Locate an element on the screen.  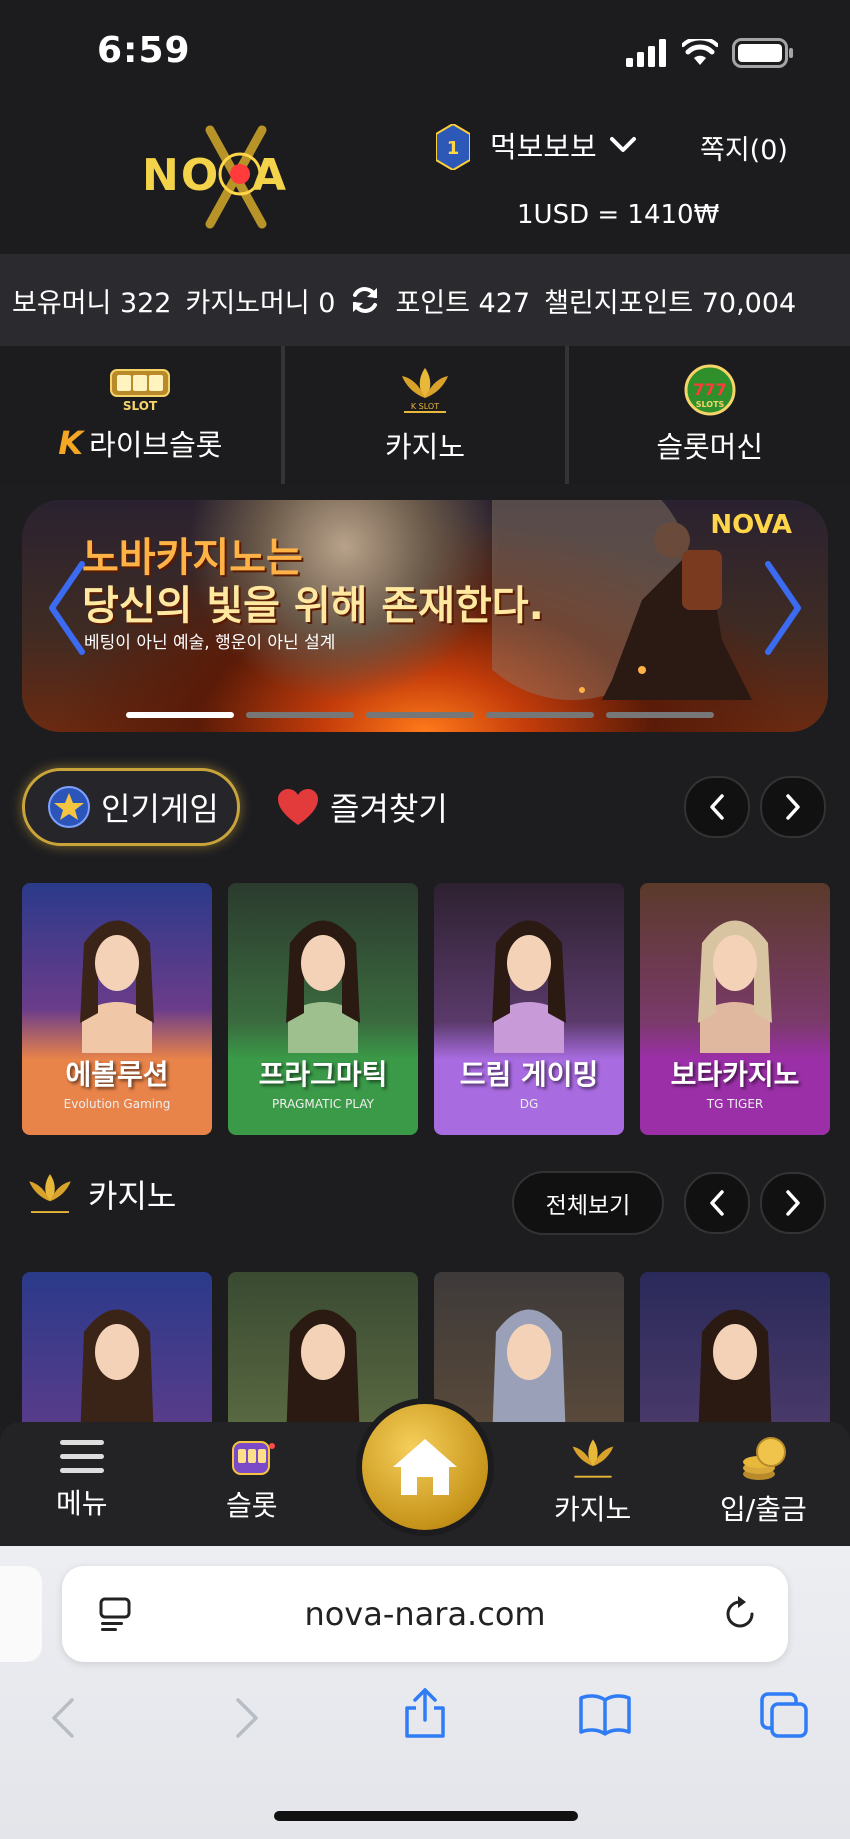
tab-popular-games: 인기게임 is located at coordinates (131, 807).